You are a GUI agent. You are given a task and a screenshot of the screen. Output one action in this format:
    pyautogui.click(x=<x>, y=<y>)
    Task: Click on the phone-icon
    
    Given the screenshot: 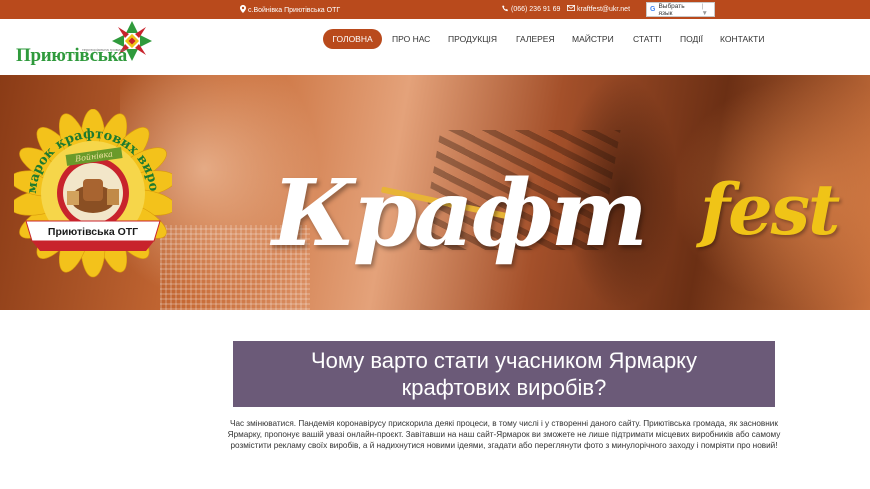 What is the action you would take?
    pyautogui.click(x=505, y=9)
    